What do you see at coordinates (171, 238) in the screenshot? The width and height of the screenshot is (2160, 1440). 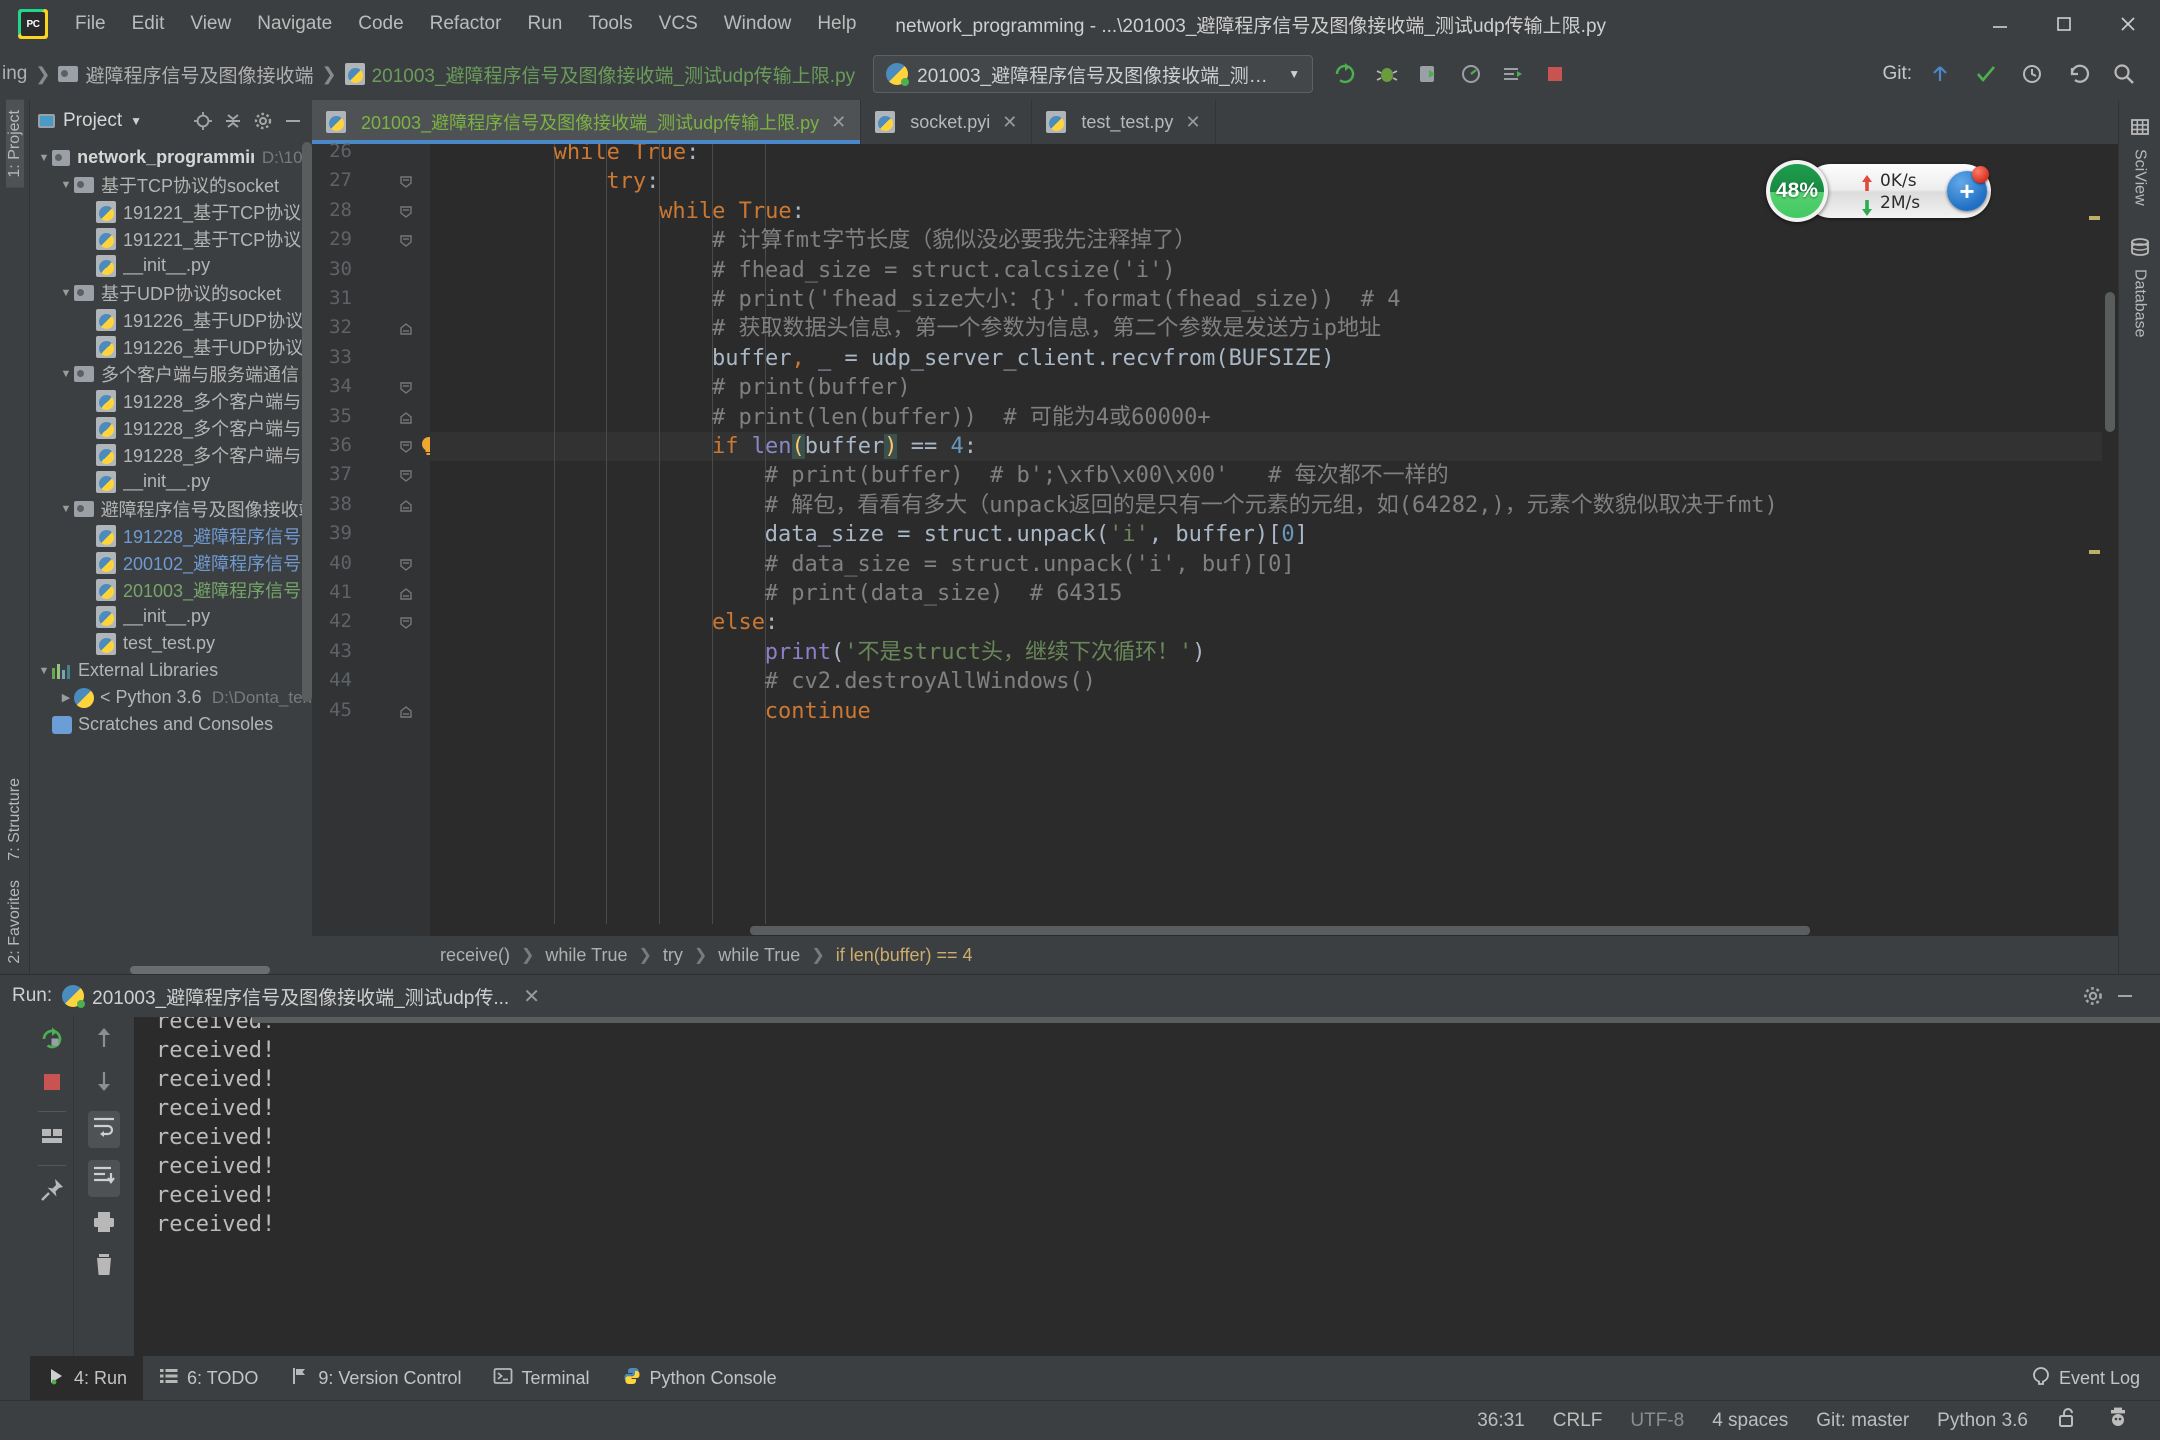 I see `tree-item: 191221_基于TCP协议的soc` at bounding box center [171, 238].